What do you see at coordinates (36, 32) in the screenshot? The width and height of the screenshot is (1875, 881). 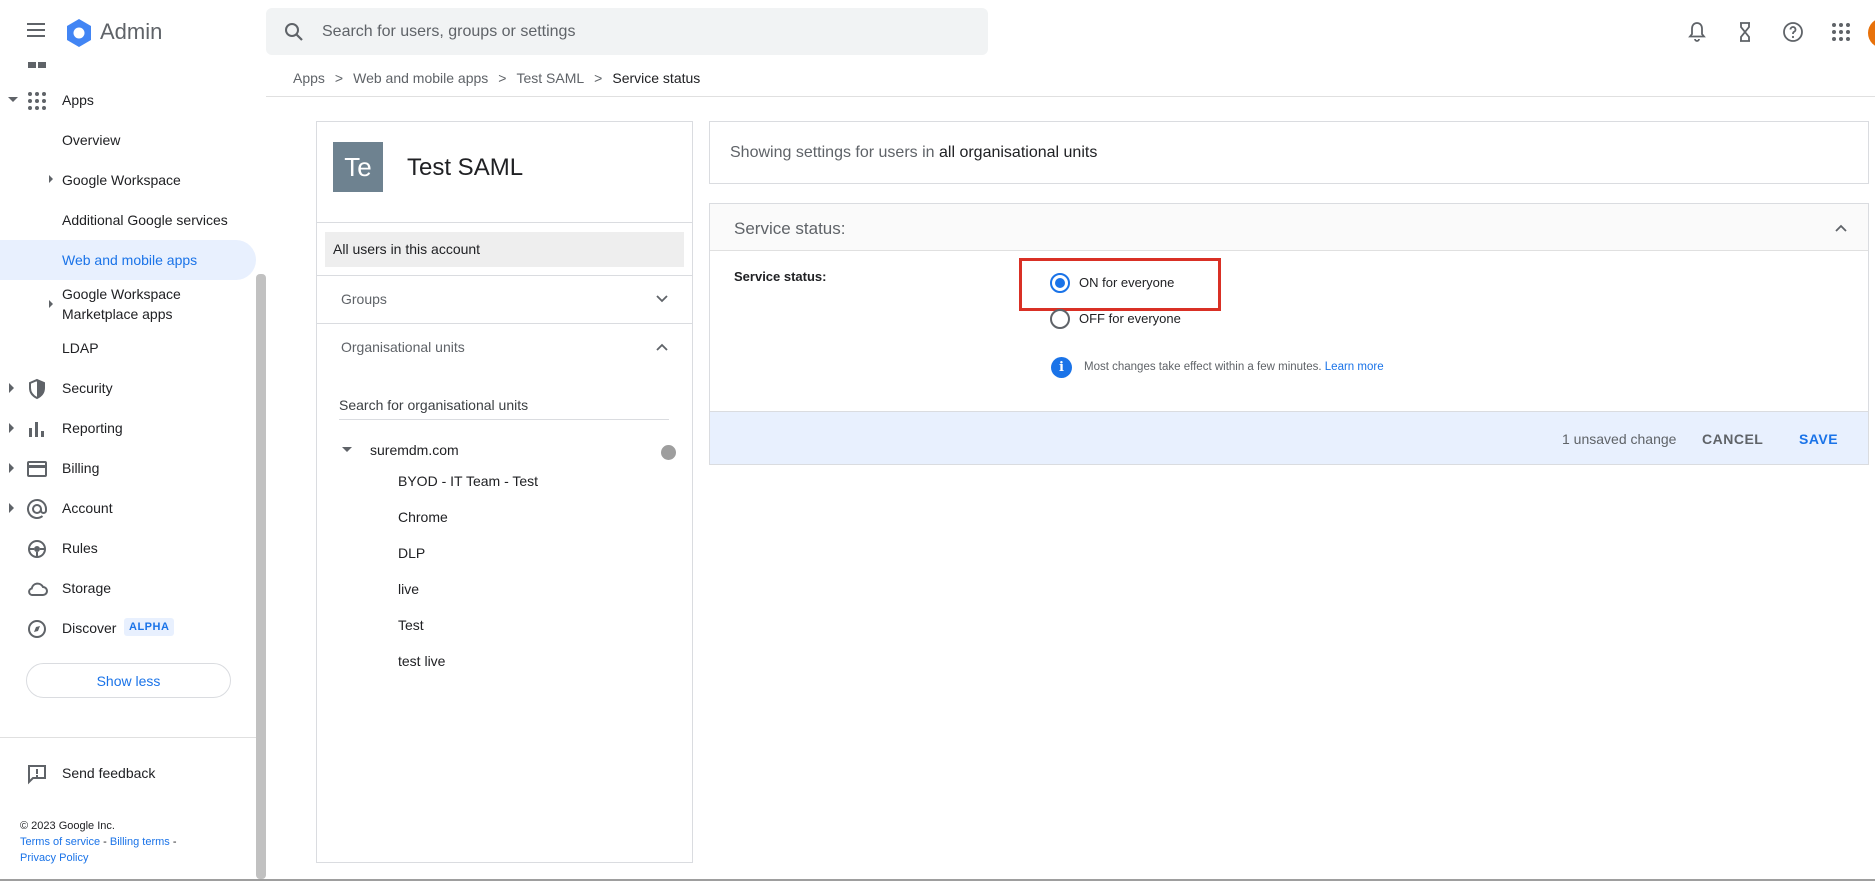 I see `menu-icon` at bounding box center [36, 32].